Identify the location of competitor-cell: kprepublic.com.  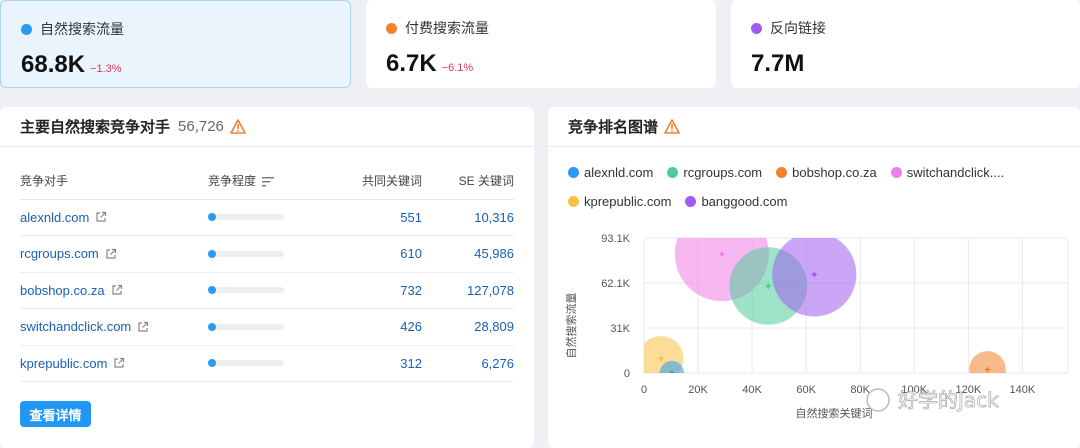
(114, 363).